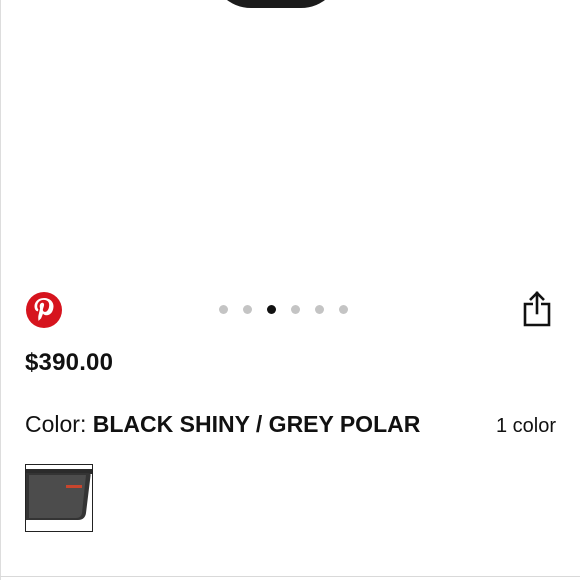 Image resolution: width=580 pixels, height=580 pixels. I want to click on share-button, so click(537, 309).